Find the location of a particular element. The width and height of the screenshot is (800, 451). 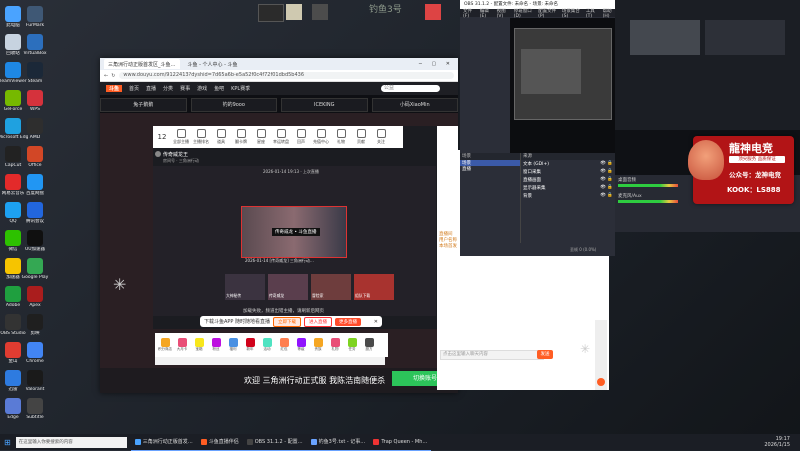

gift-item: 积分商店 is located at coordinates (165, 345).